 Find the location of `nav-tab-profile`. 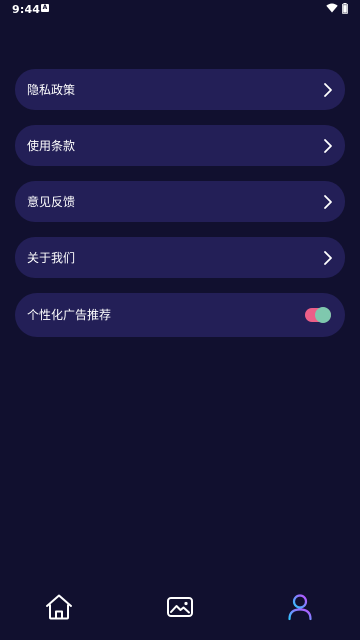

nav-tab-profile is located at coordinates (300, 607).